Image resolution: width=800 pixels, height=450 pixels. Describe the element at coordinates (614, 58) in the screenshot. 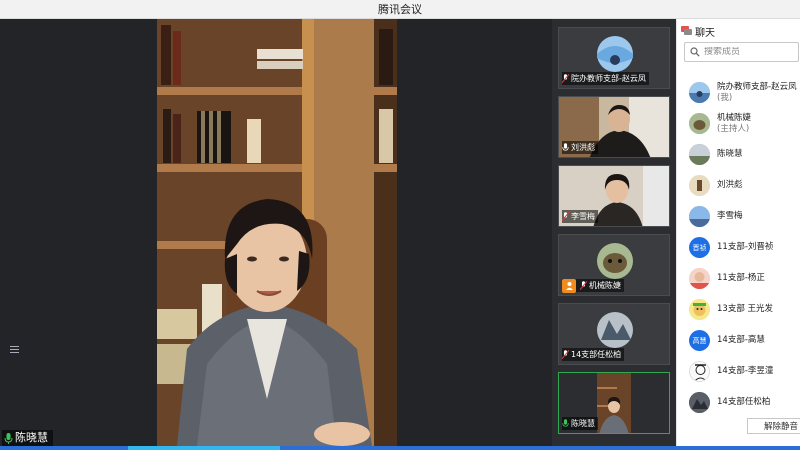

I see `video-tile: 院办教师支部-赵云凤` at that location.